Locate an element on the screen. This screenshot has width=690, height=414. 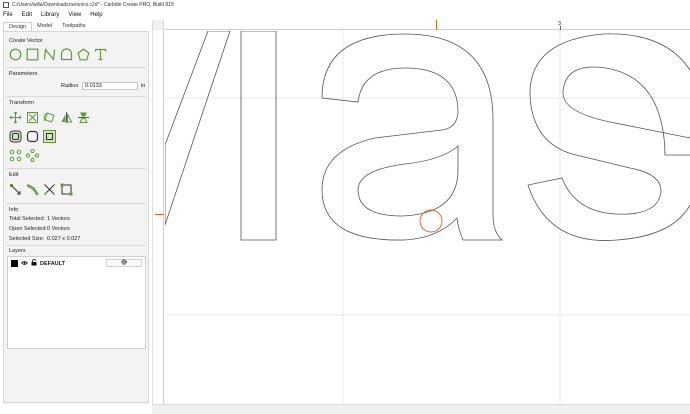
boolean-icon is located at coordinates (49, 136).